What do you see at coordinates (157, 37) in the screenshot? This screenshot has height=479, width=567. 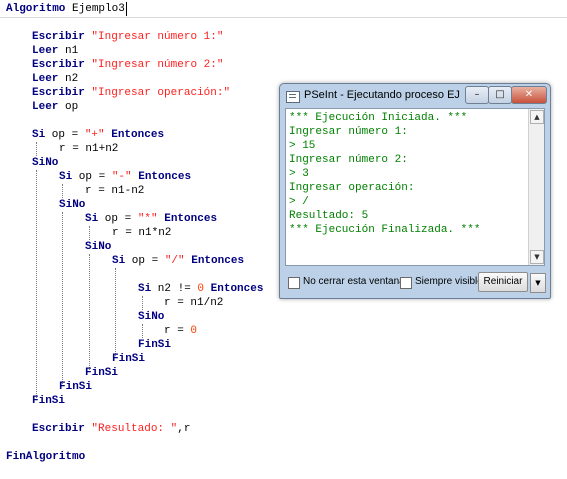 I see `string-literal: "Ingresar número 1:"` at bounding box center [157, 37].